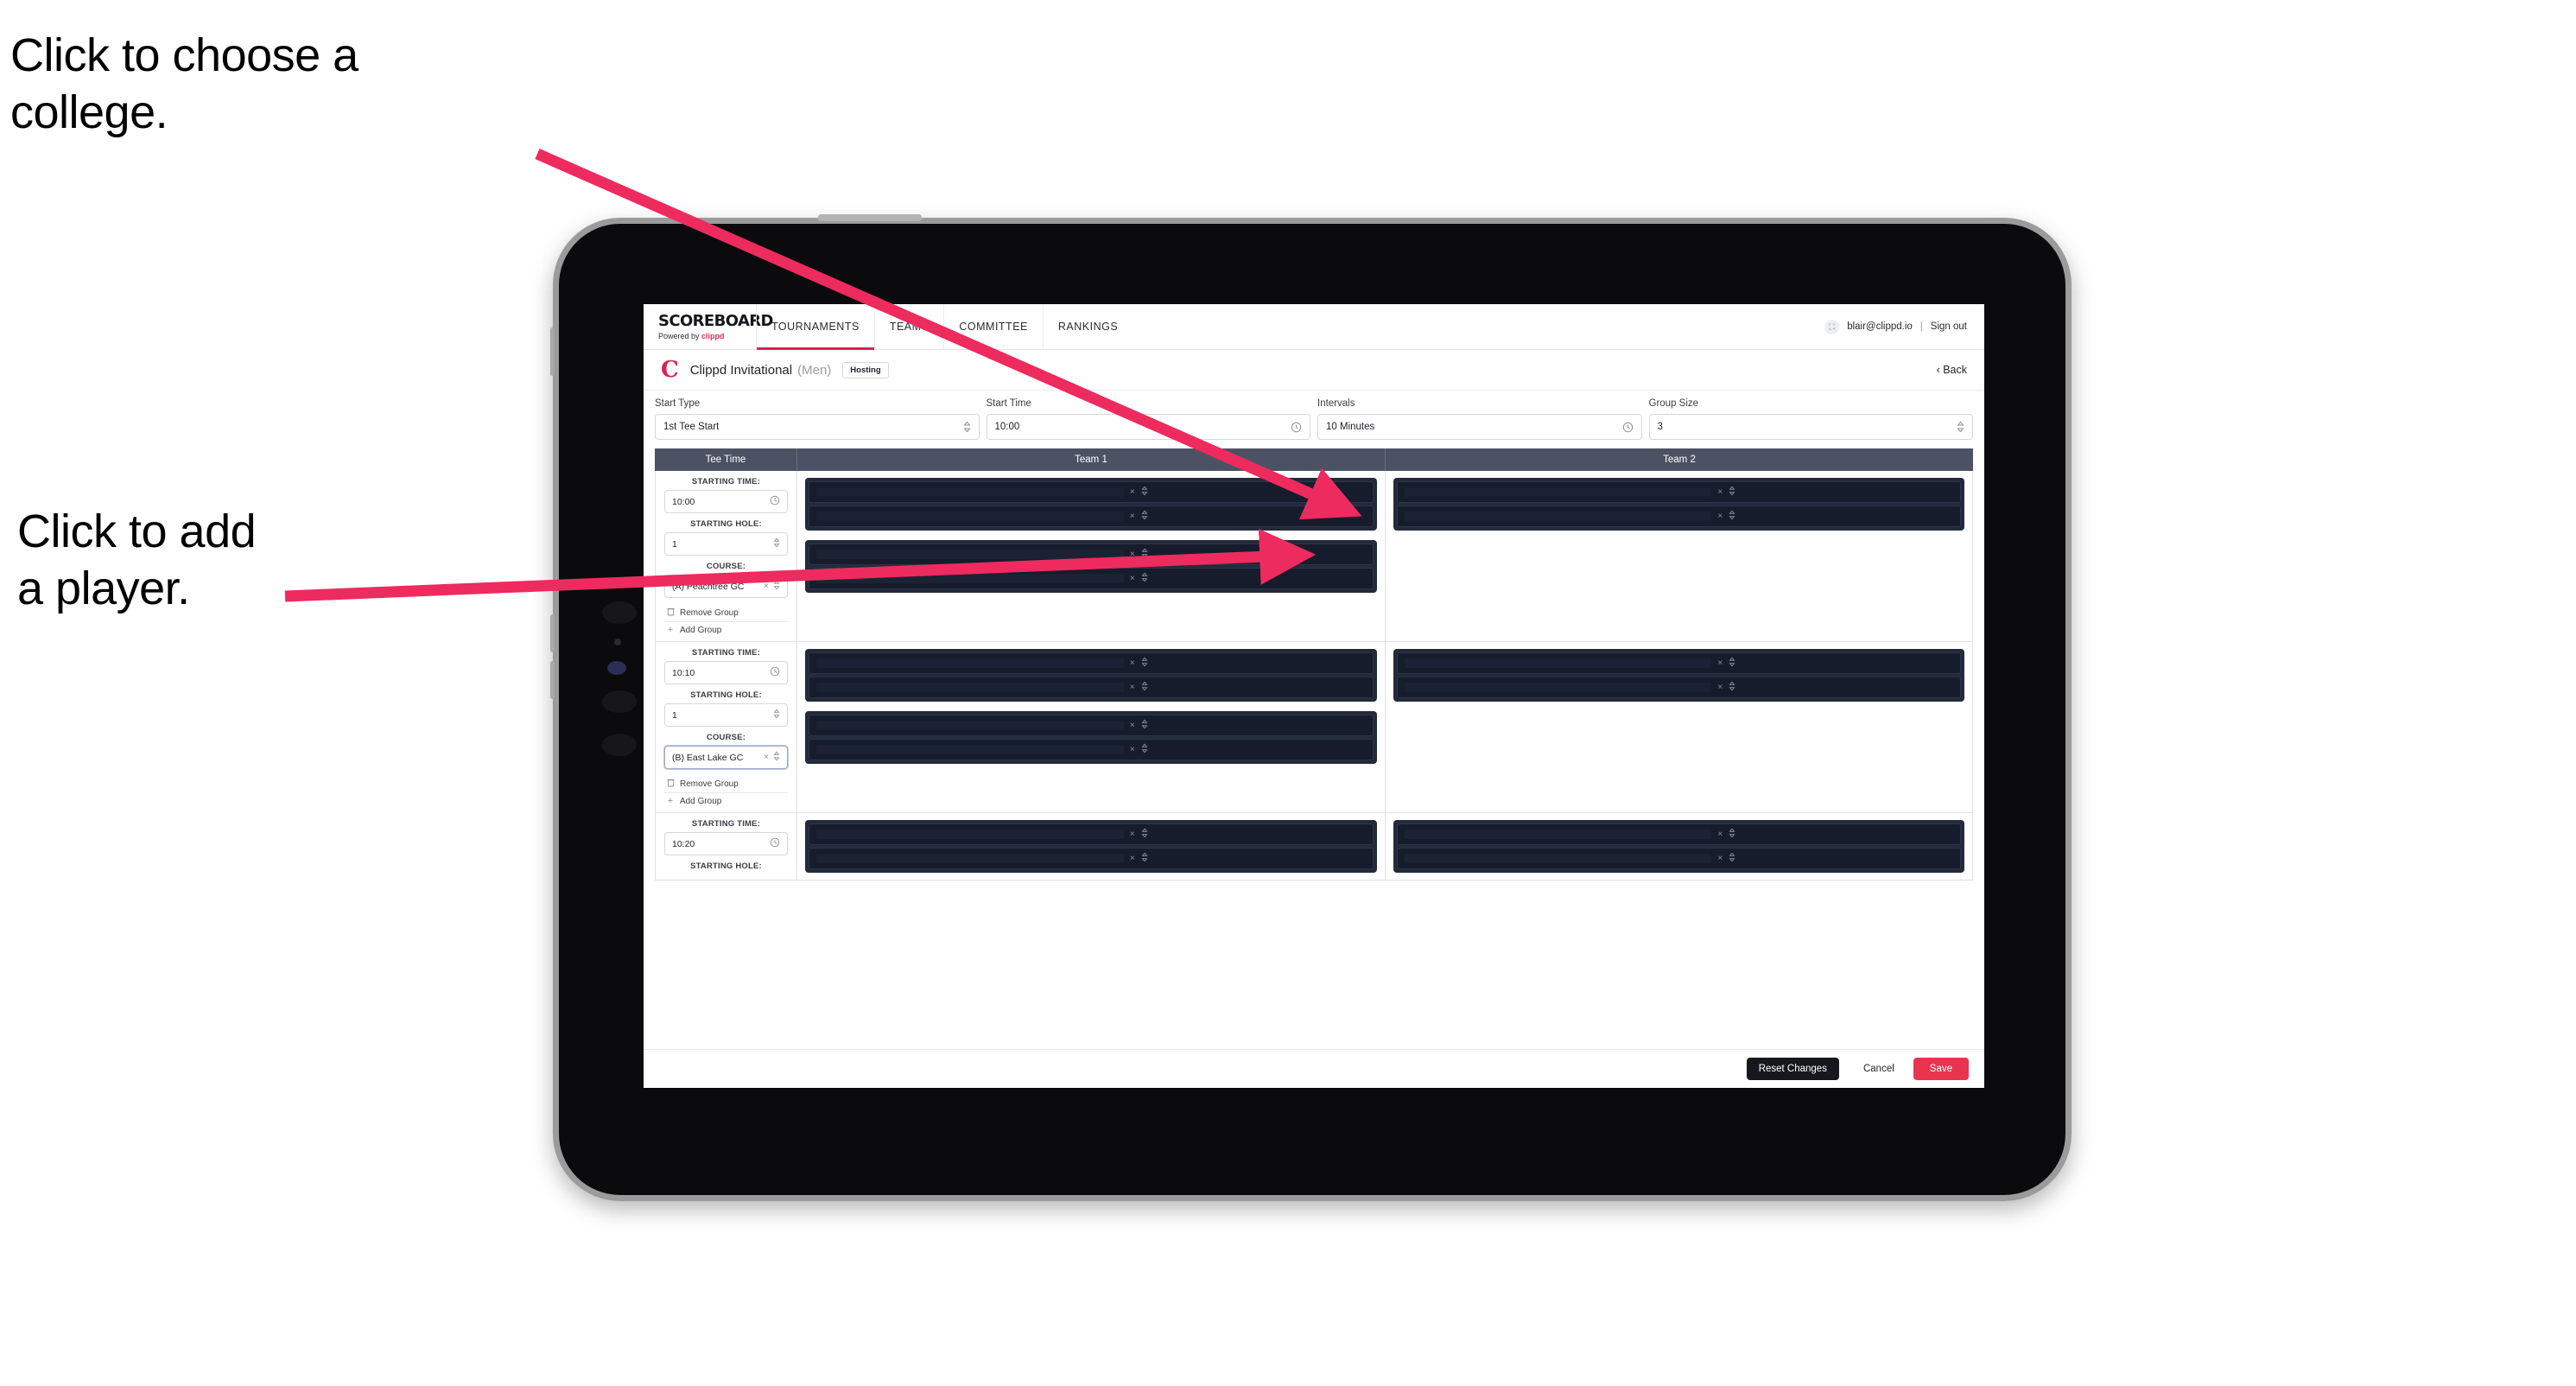  Describe the element at coordinates (726, 501) in the screenshot. I see `starting-time-input: 10:00` at that location.